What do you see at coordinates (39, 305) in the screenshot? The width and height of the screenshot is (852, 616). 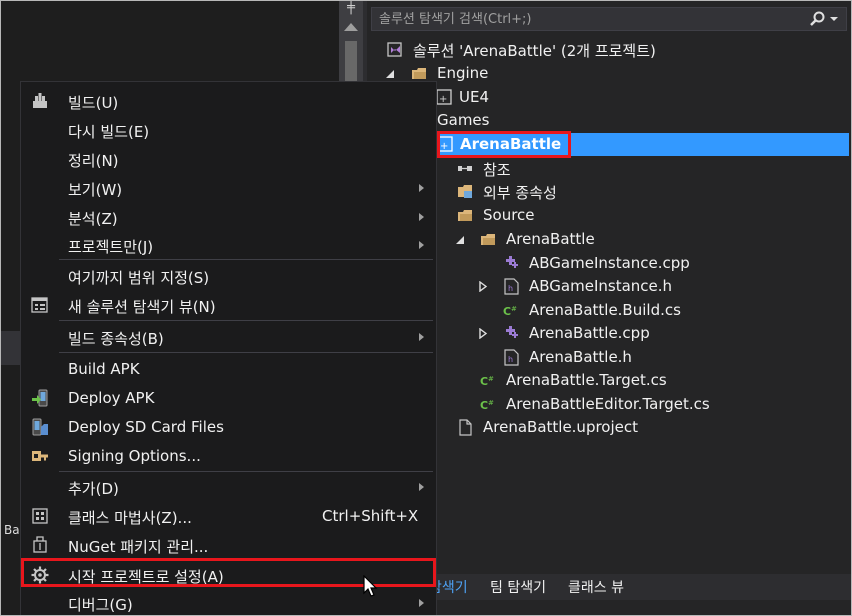 I see `new-explorer-view-icon` at bounding box center [39, 305].